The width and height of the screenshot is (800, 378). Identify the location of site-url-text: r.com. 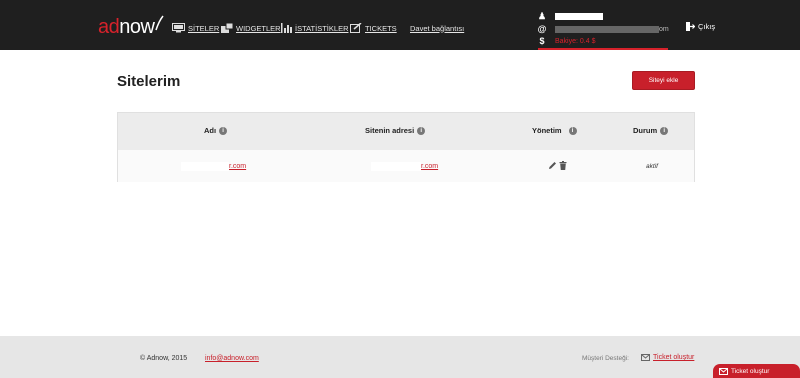
(430, 166).